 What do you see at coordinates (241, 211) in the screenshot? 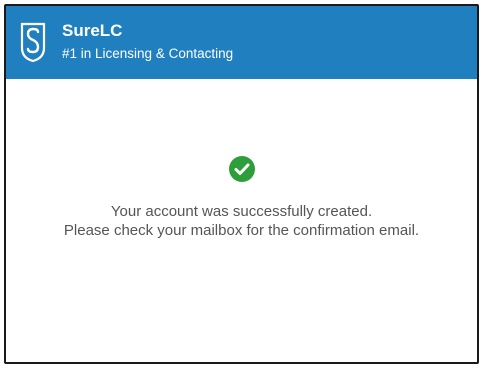
I see `success-message: Your account was successfully created.` at bounding box center [241, 211].